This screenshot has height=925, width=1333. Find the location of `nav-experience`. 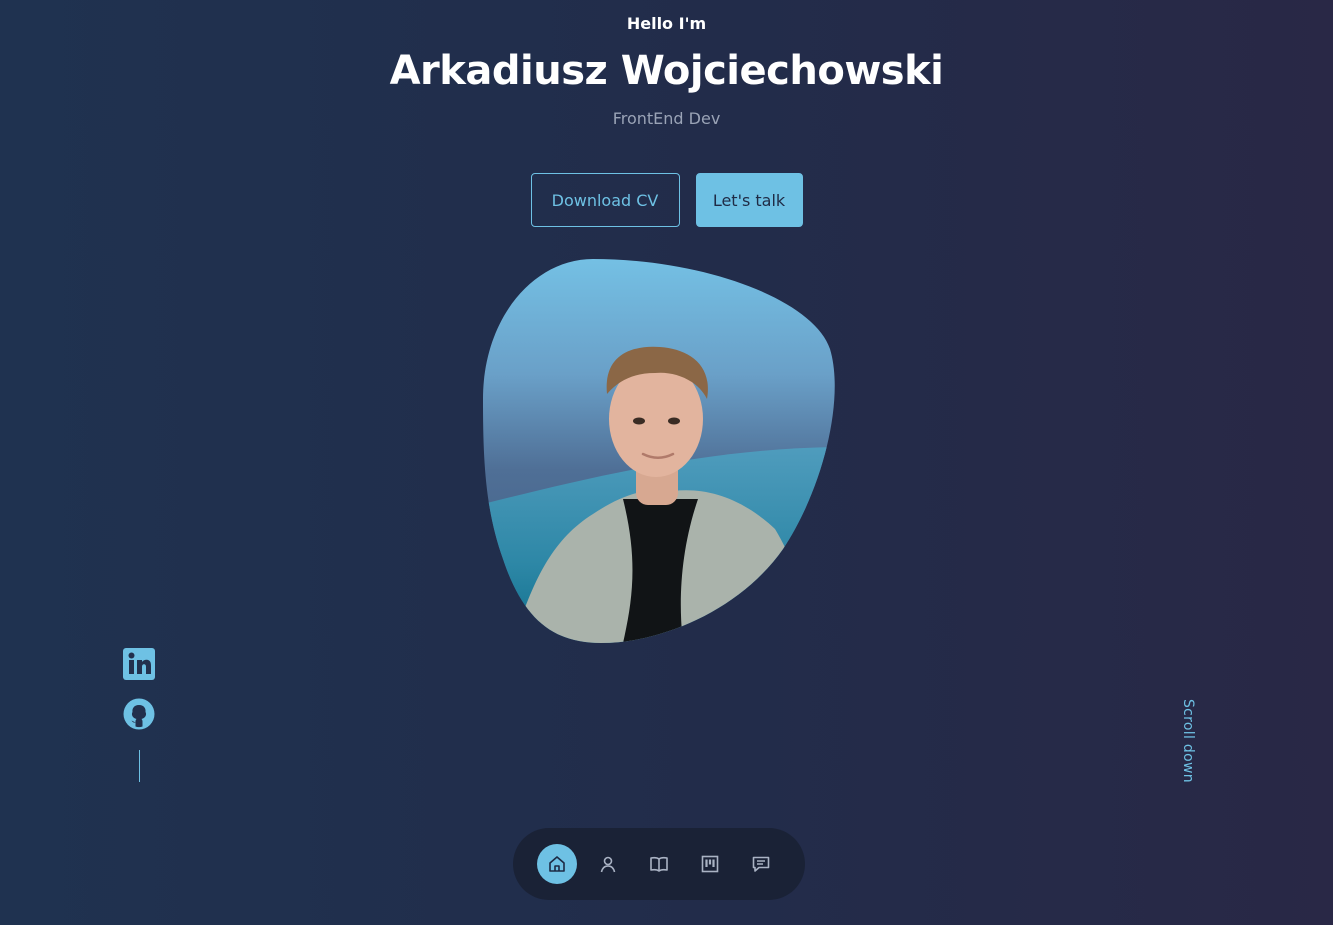

nav-experience is located at coordinates (659, 864).